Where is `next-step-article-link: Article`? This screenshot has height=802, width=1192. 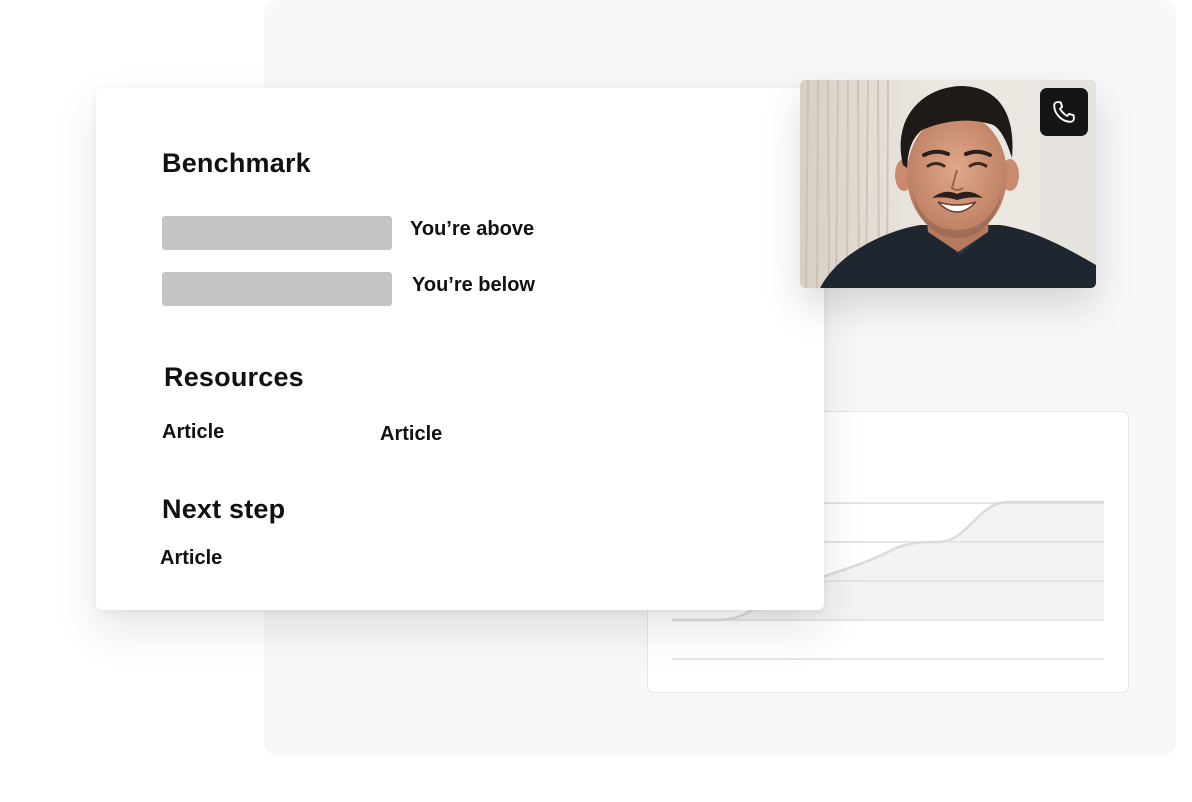
next-step-article-link: Article is located at coordinates (191, 558).